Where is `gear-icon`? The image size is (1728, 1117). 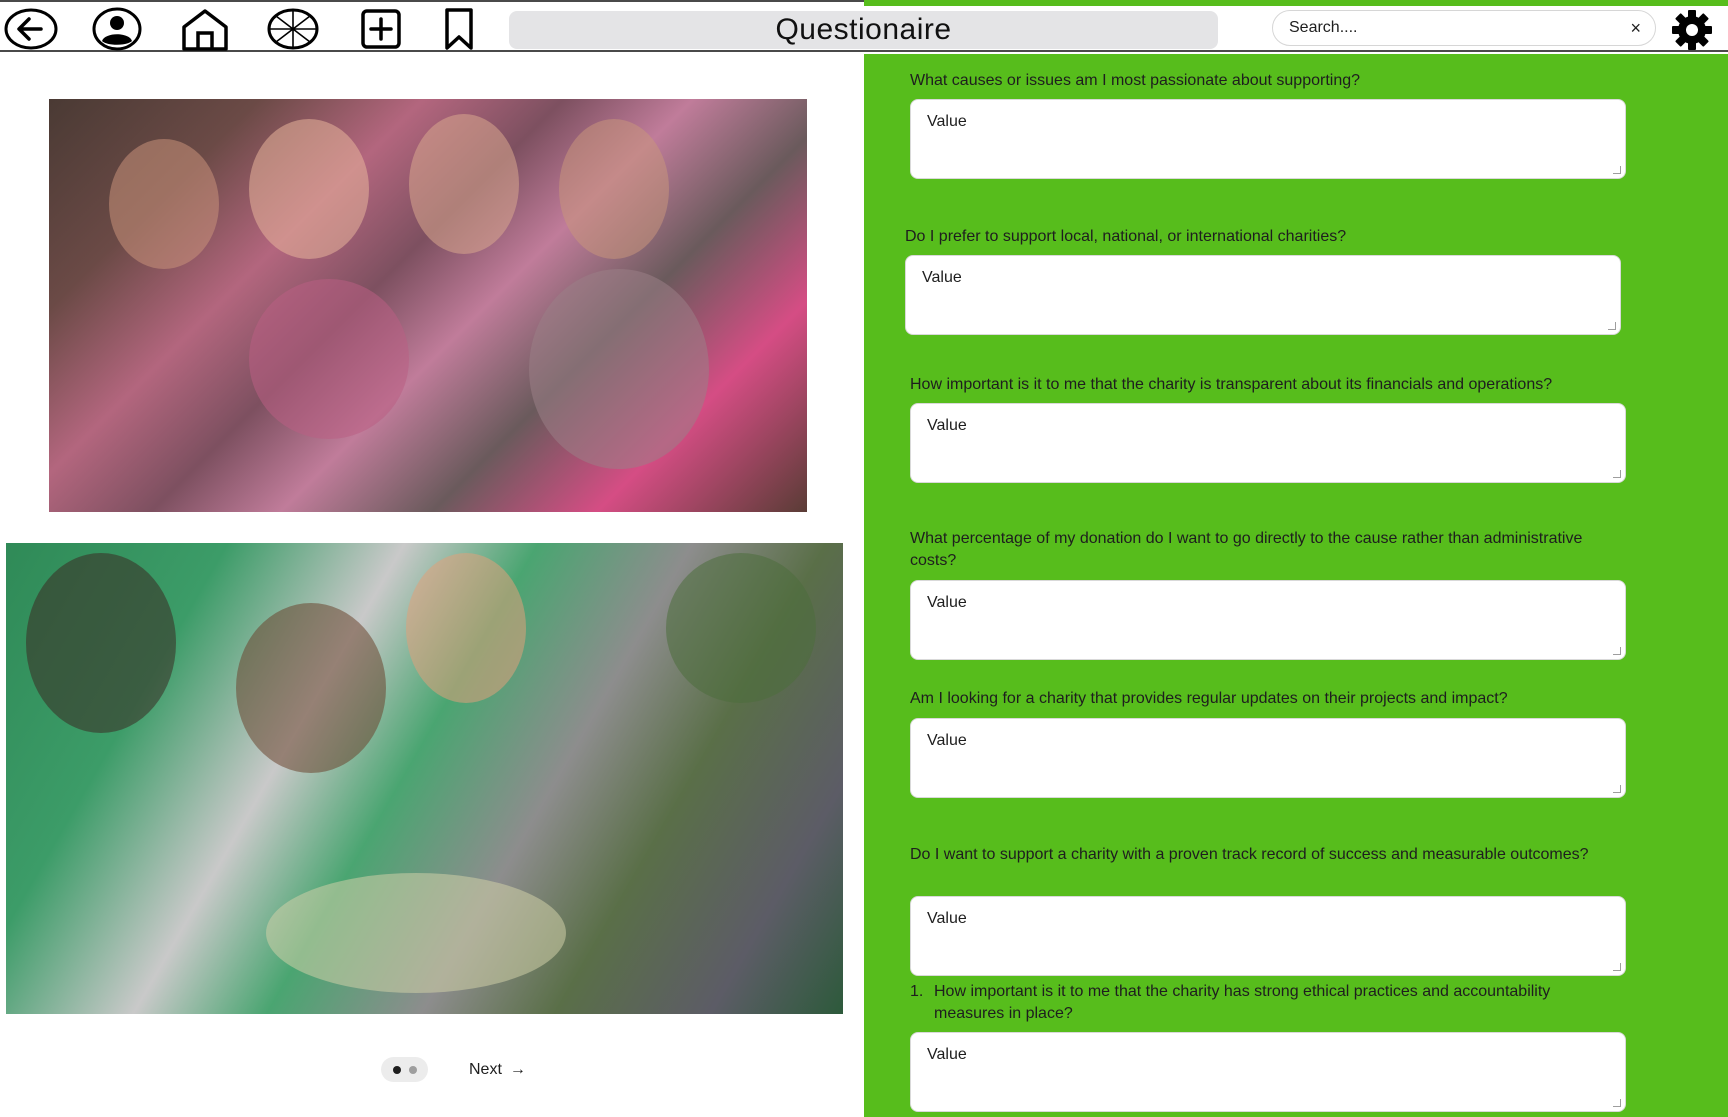 gear-icon is located at coordinates (1692, 30).